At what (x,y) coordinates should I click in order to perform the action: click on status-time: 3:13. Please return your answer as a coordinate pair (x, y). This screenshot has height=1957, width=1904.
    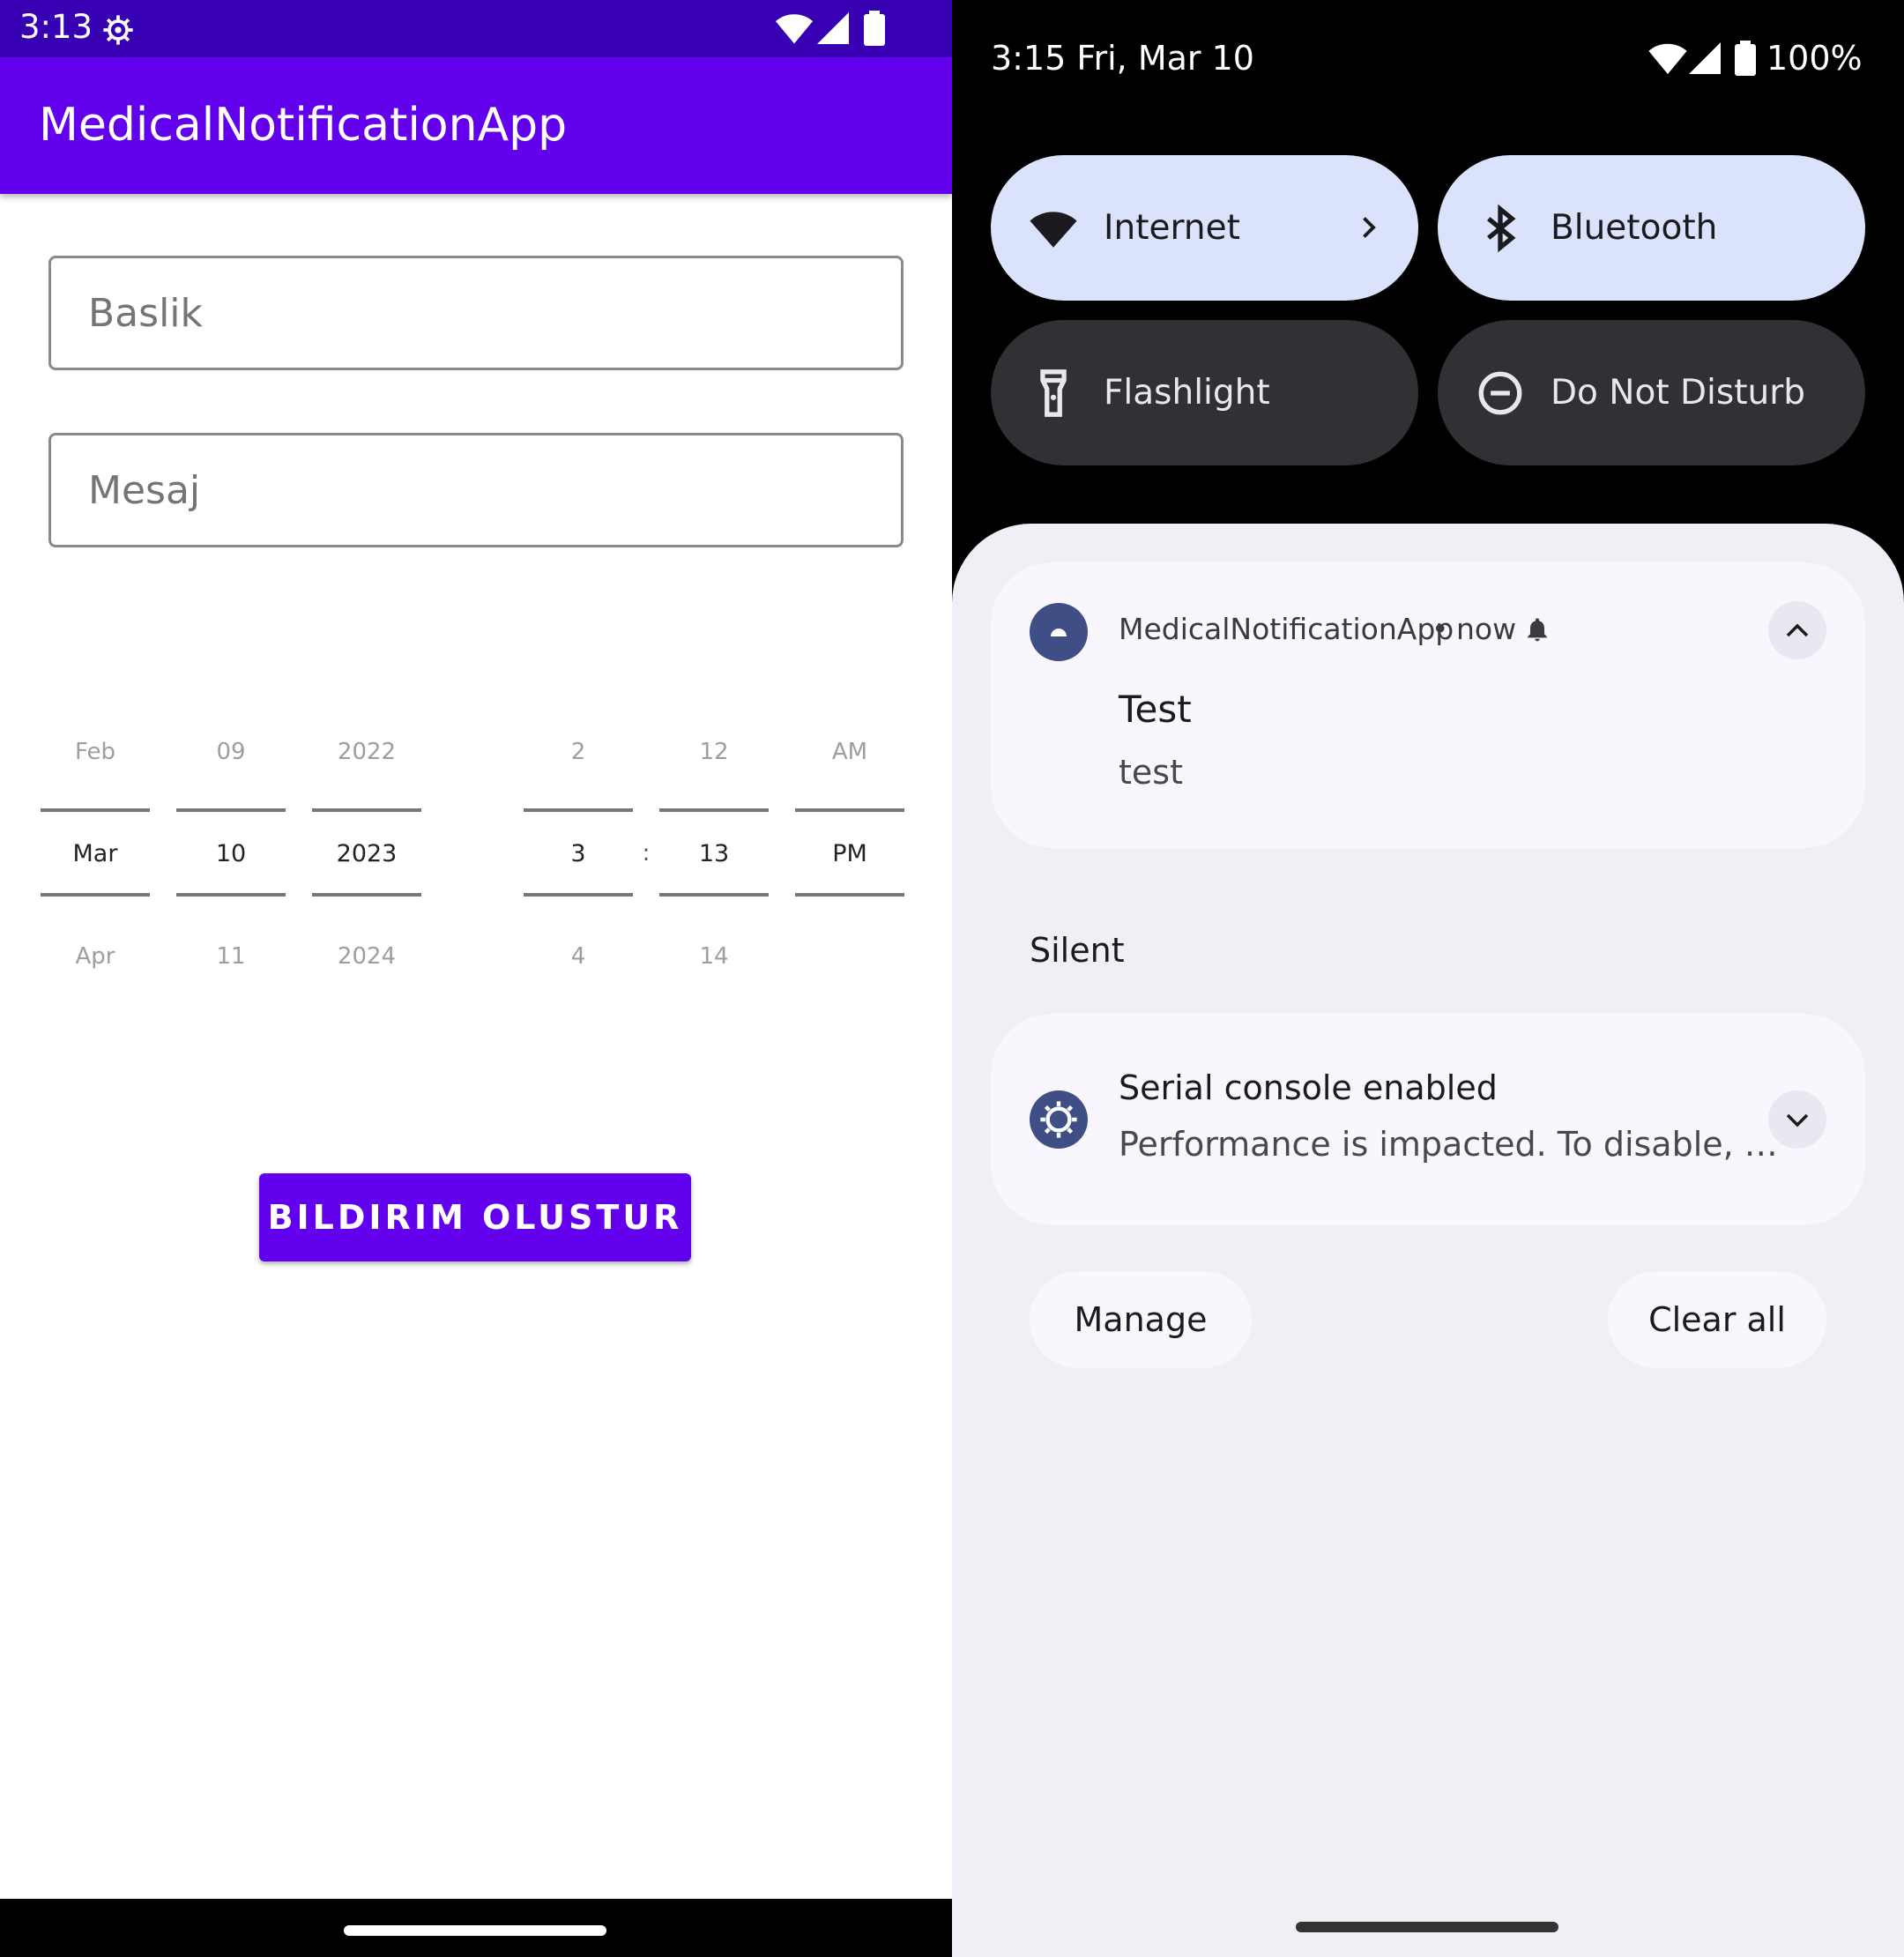
    Looking at the image, I should click on (56, 27).